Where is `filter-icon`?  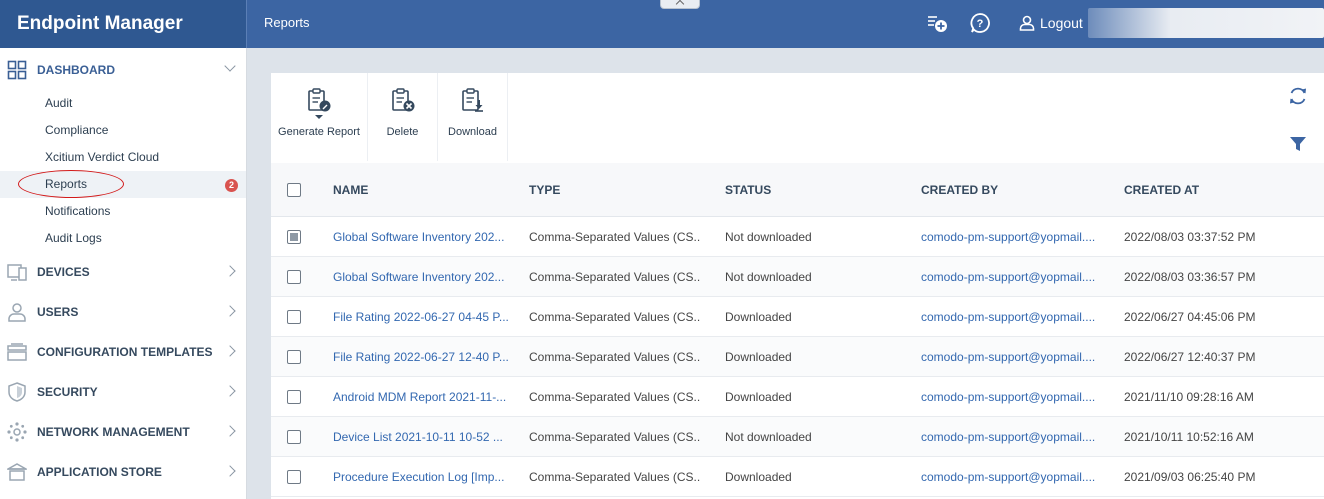 filter-icon is located at coordinates (1298, 144).